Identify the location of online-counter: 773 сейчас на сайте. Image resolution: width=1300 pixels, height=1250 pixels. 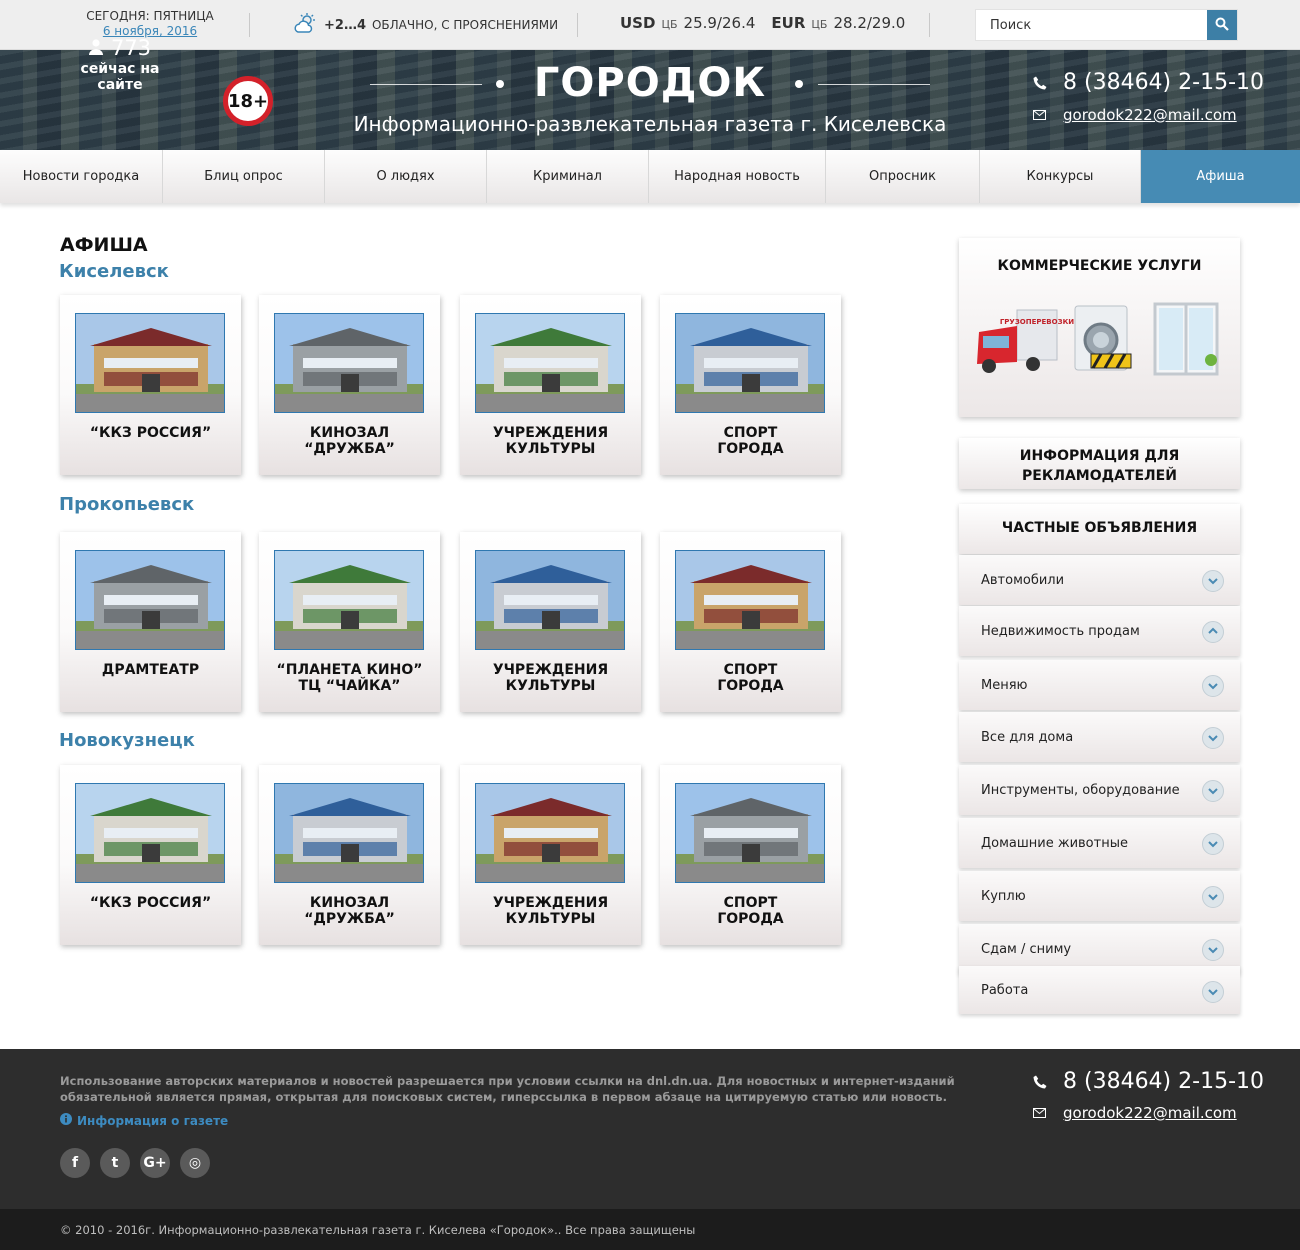
(120, 64).